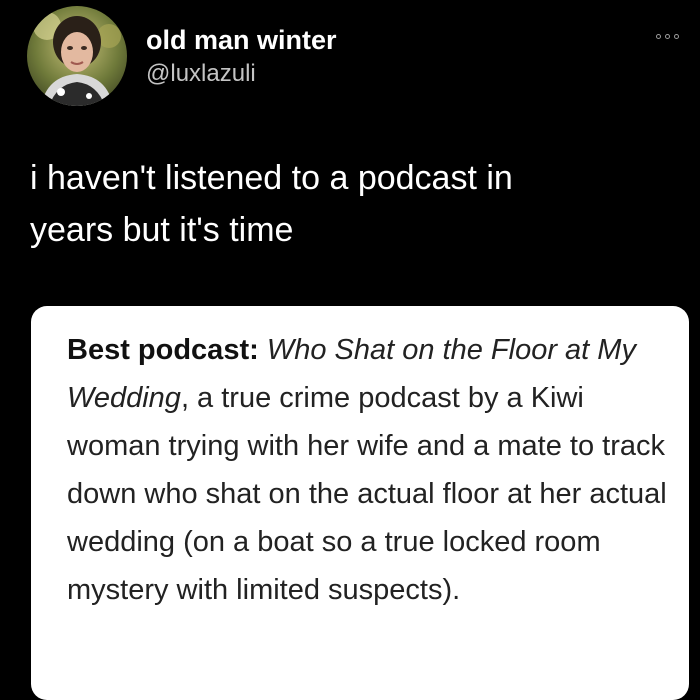  What do you see at coordinates (271, 178) in the screenshot?
I see `tweet-text-line-1: i haven't listened to a podcast in` at bounding box center [271, 178].